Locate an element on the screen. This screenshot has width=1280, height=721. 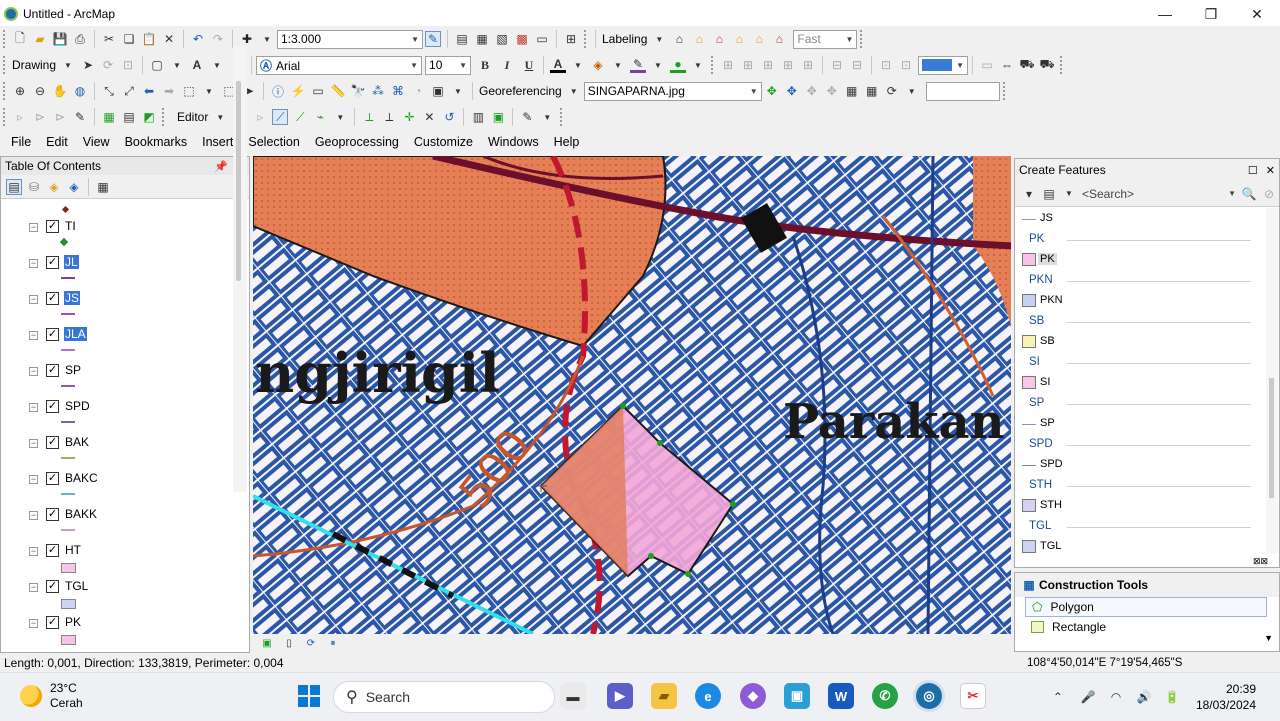
menu-help: Help is located at coordinates (567, 142).